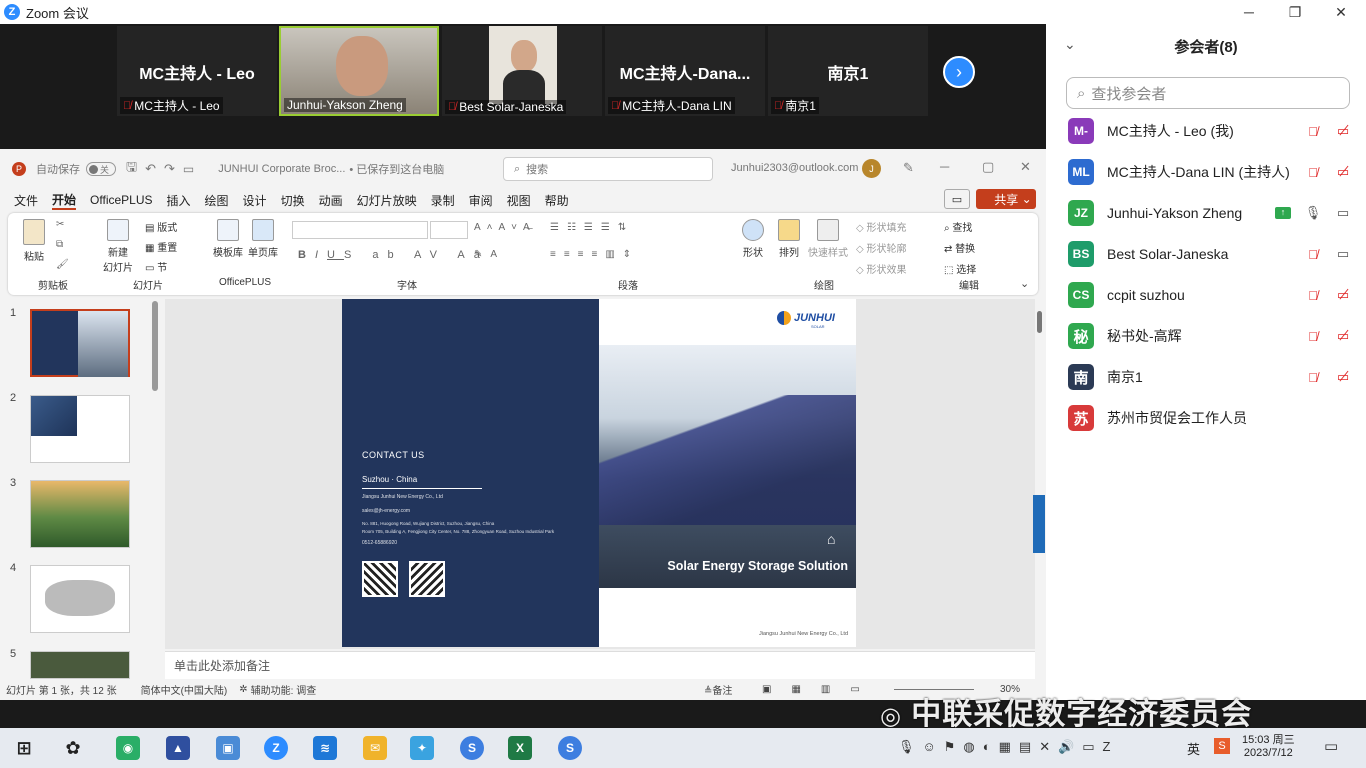 Image resolution: width=1366 pixels, height=768 pixels. Describe the element at coordinates (1193, 748) in the screenshot. I see `ime-indicator: 英` at that location.